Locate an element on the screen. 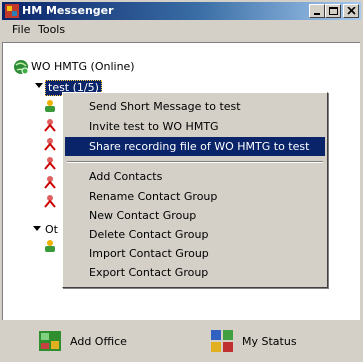 The height and width of the screenshot is (362, 363). close-button is located at coordinates (351, 11).